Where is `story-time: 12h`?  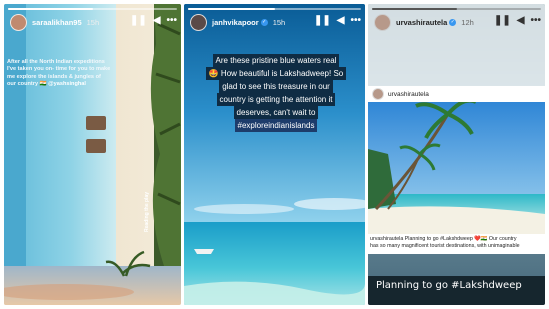 story-time: 12h is located at coordinates (467, 22).